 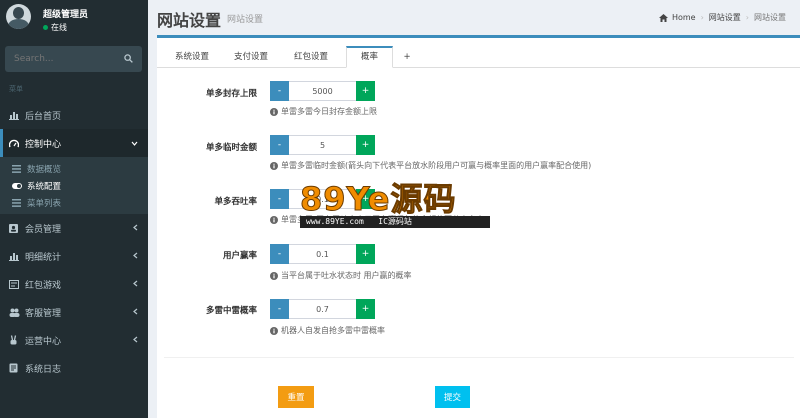 I want to click on seal-limit-input, so click(x=322, y=91).